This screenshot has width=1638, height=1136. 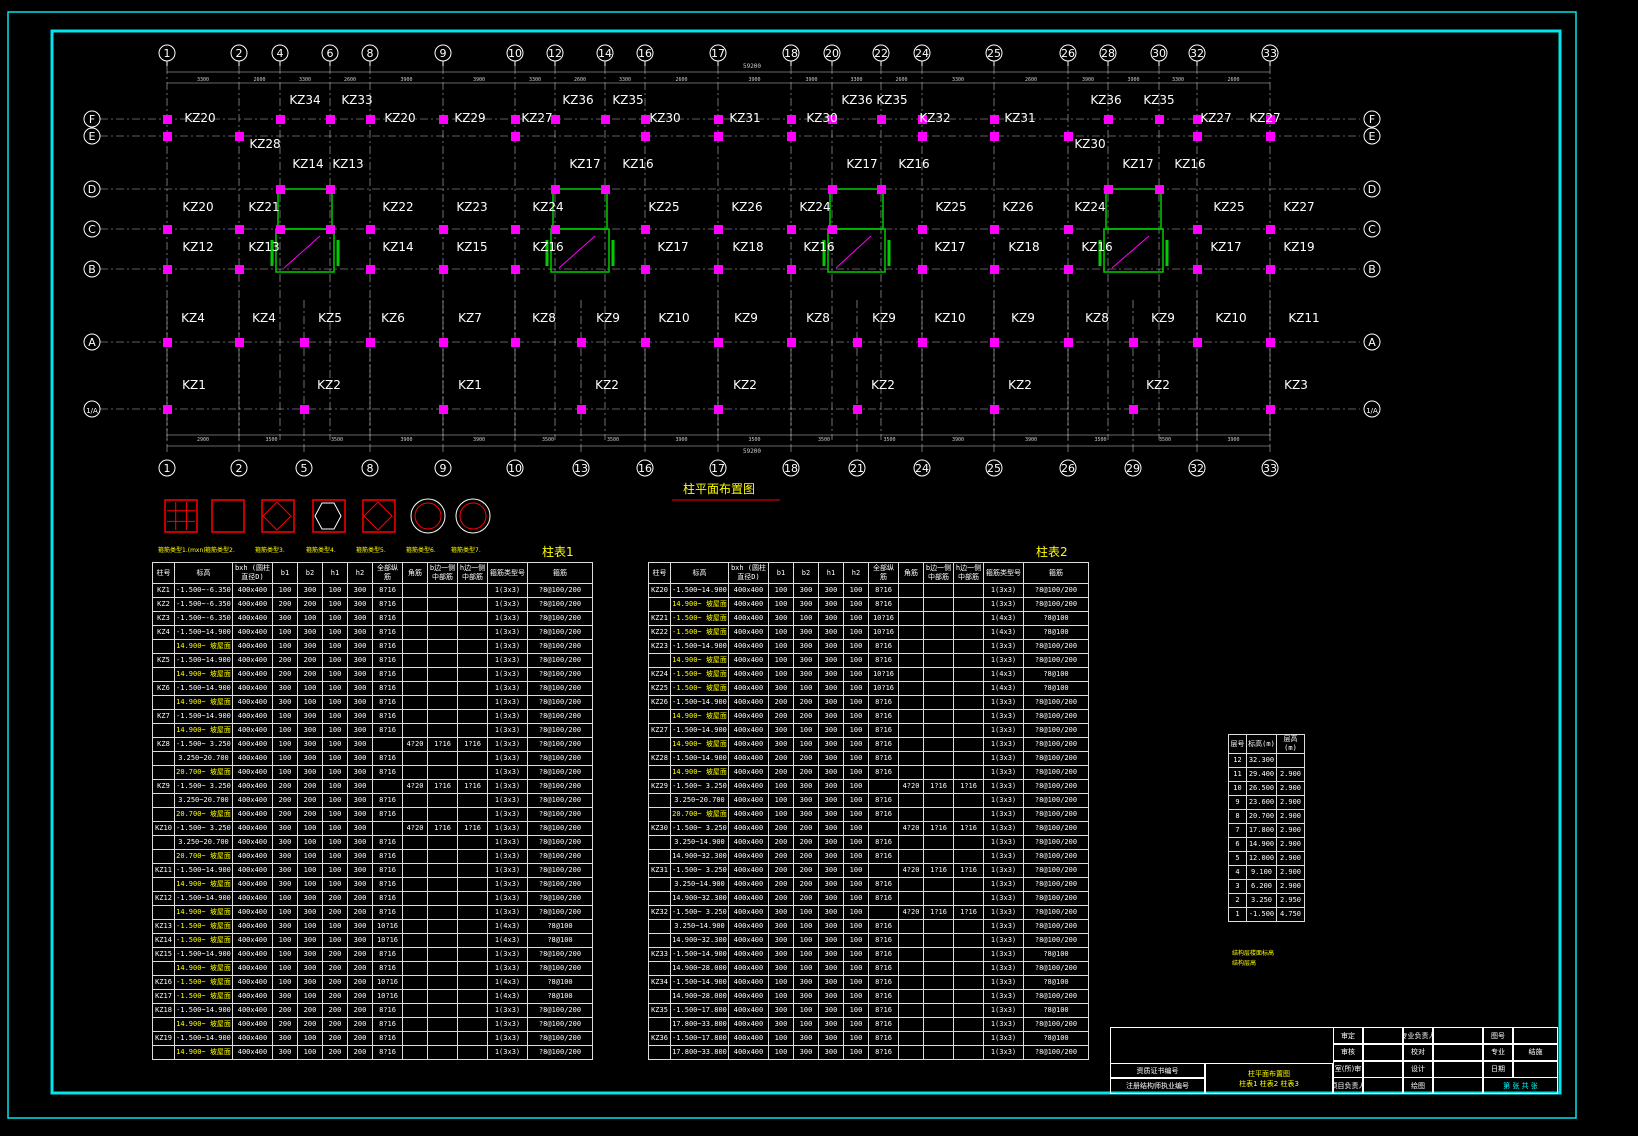 What do you see at coordinates (304, 100) in the screenshot?
I see `column-label: KZ34` at bounding box center [304, 100].